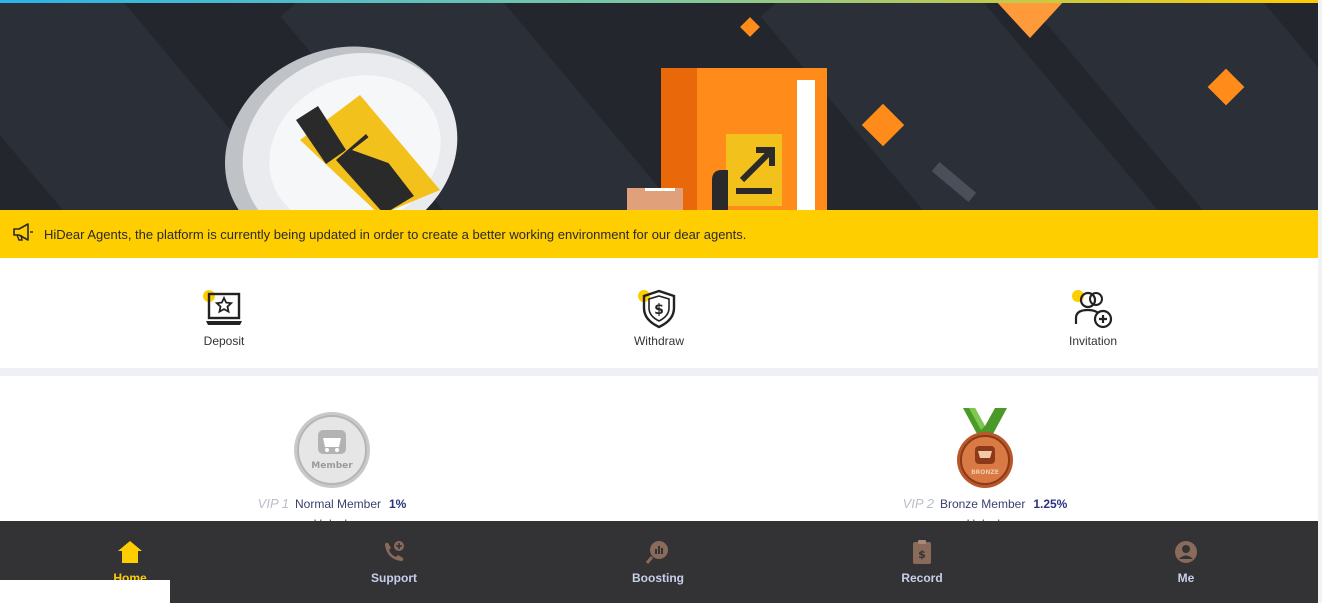 This screenshot has height=603, width=1322. What do you see at coordinates (1093, 309) in the screenshot?
I see `add-user-icon` at bounding box center [1093, 309].